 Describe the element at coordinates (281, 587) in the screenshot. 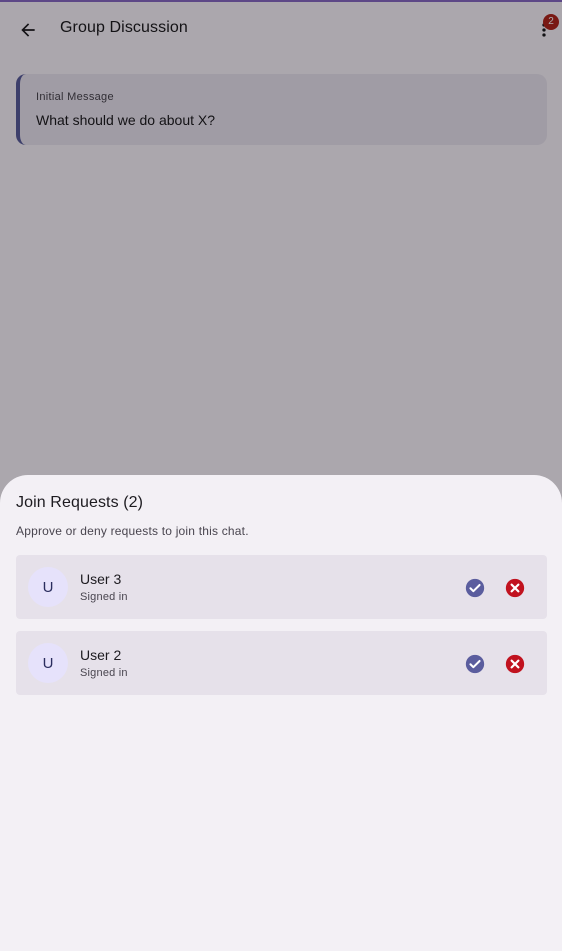

I see `request-item-user-3: U User 3 Signed in` at that location.